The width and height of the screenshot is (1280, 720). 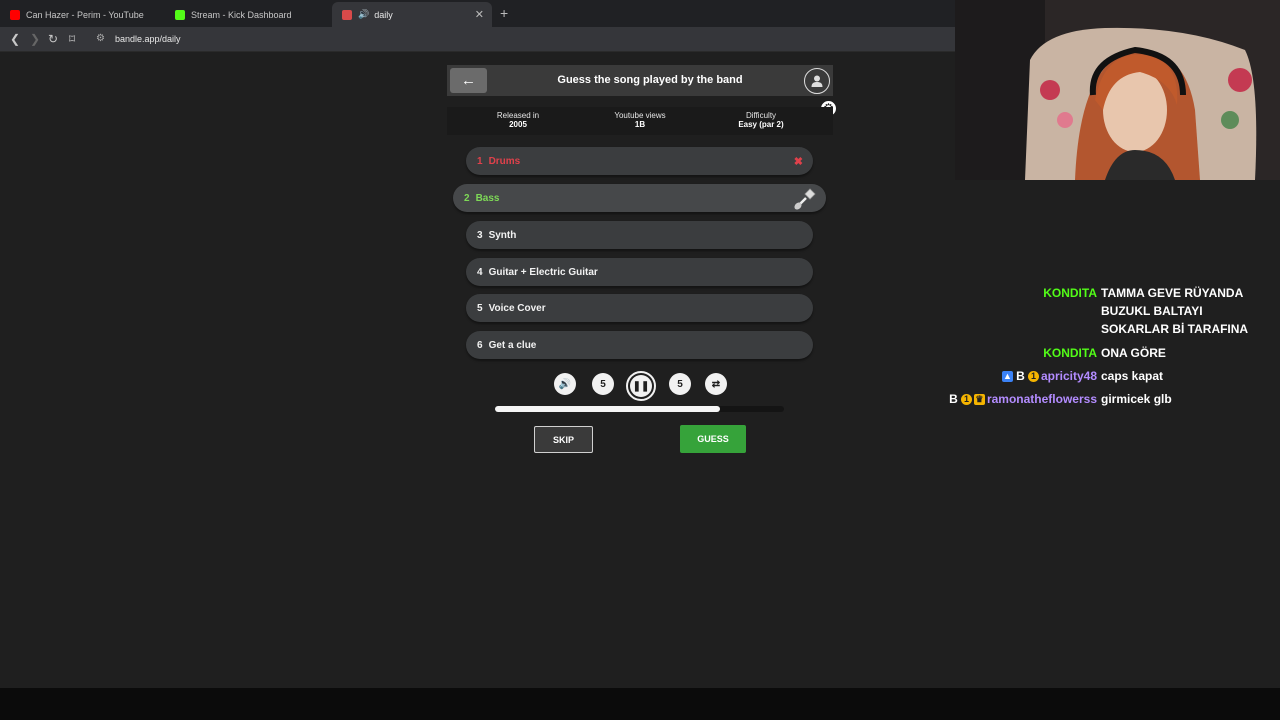 I want to click on rewind-5-icon: 5, so click(x=603, y=384).